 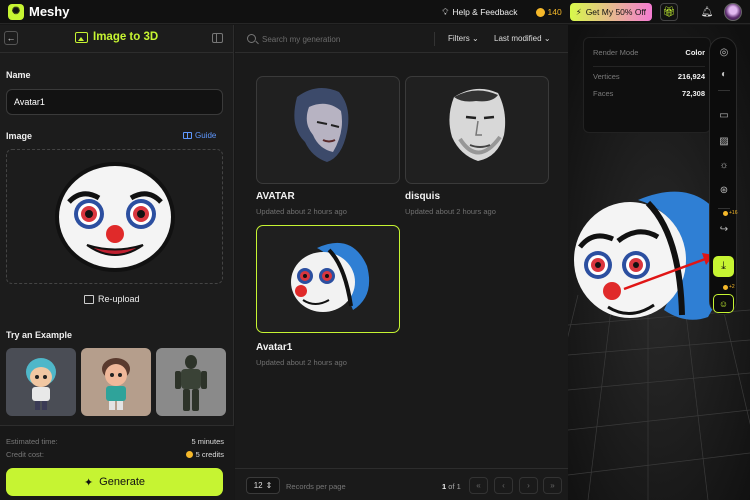 I want to click on card-title: disquis, so click(x=423, y=196).